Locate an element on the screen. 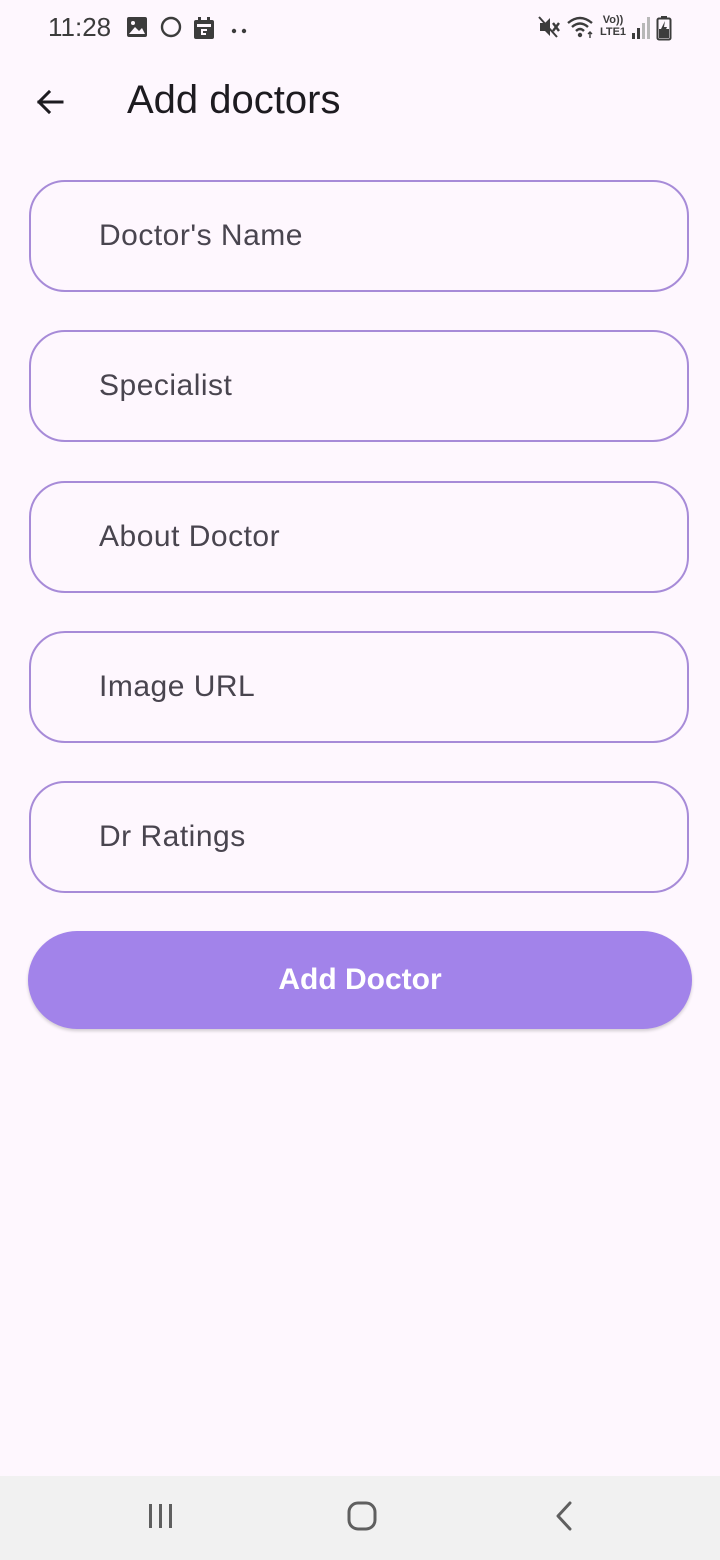 Image resolution: width=720 pixels, height=1560 pixels. system-nav-bar is located at coordinates (360, 1518).